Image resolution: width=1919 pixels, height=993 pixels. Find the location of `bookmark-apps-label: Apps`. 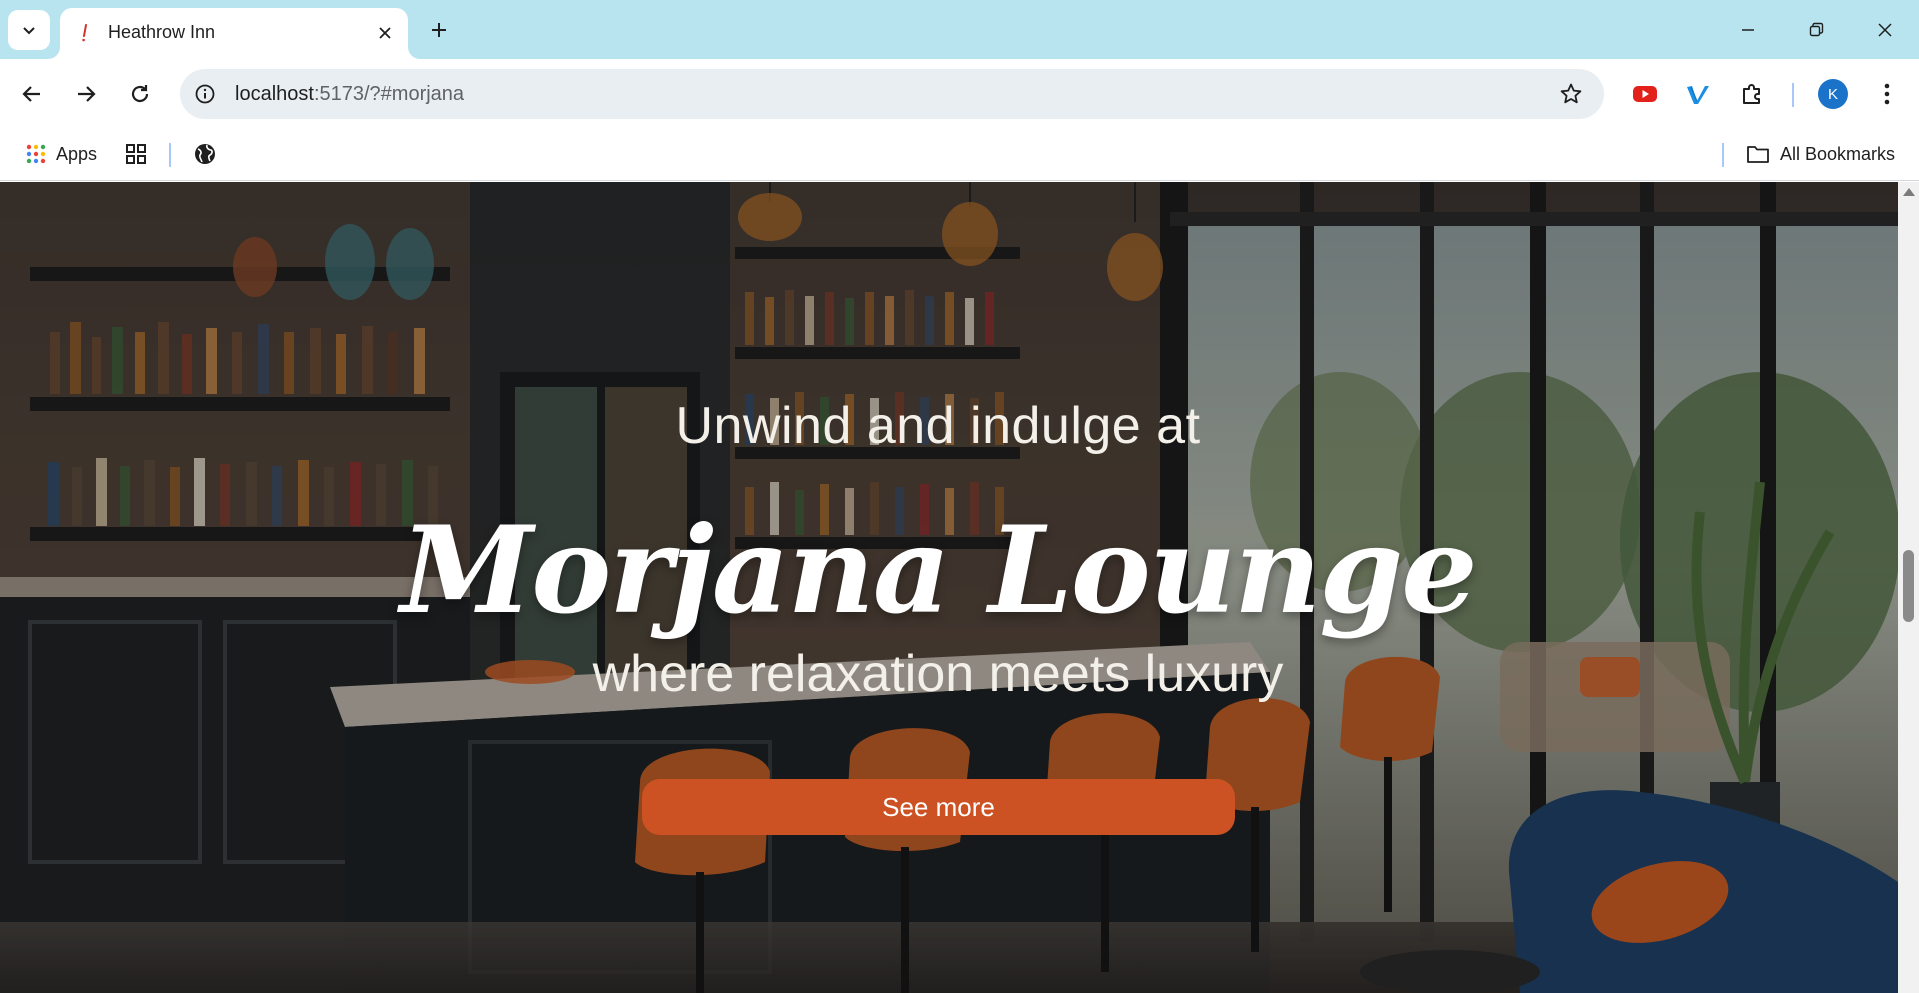

bookmark-apps-label: Apps is located at coordinates (77, 153).